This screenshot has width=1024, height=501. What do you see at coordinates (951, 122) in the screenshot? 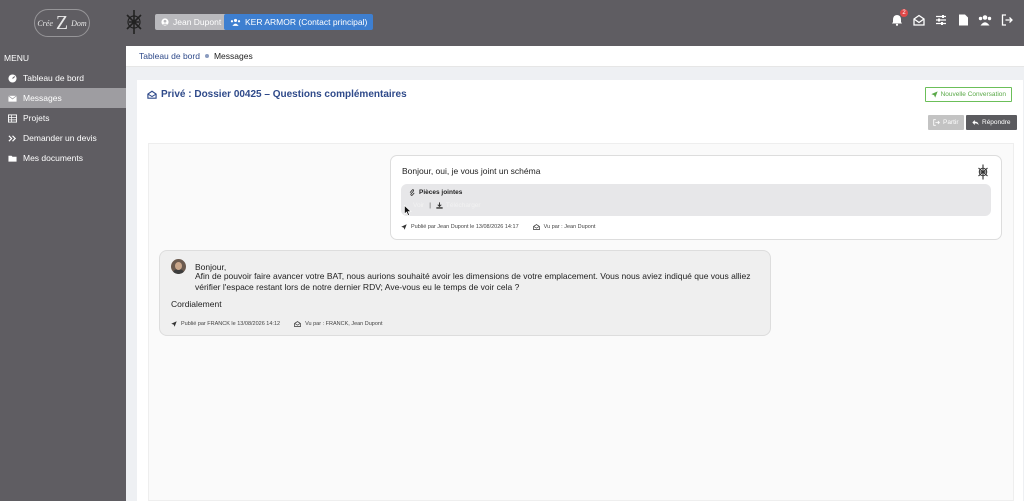
I see `leave-label: Partir` at bounding box center [951, 122].